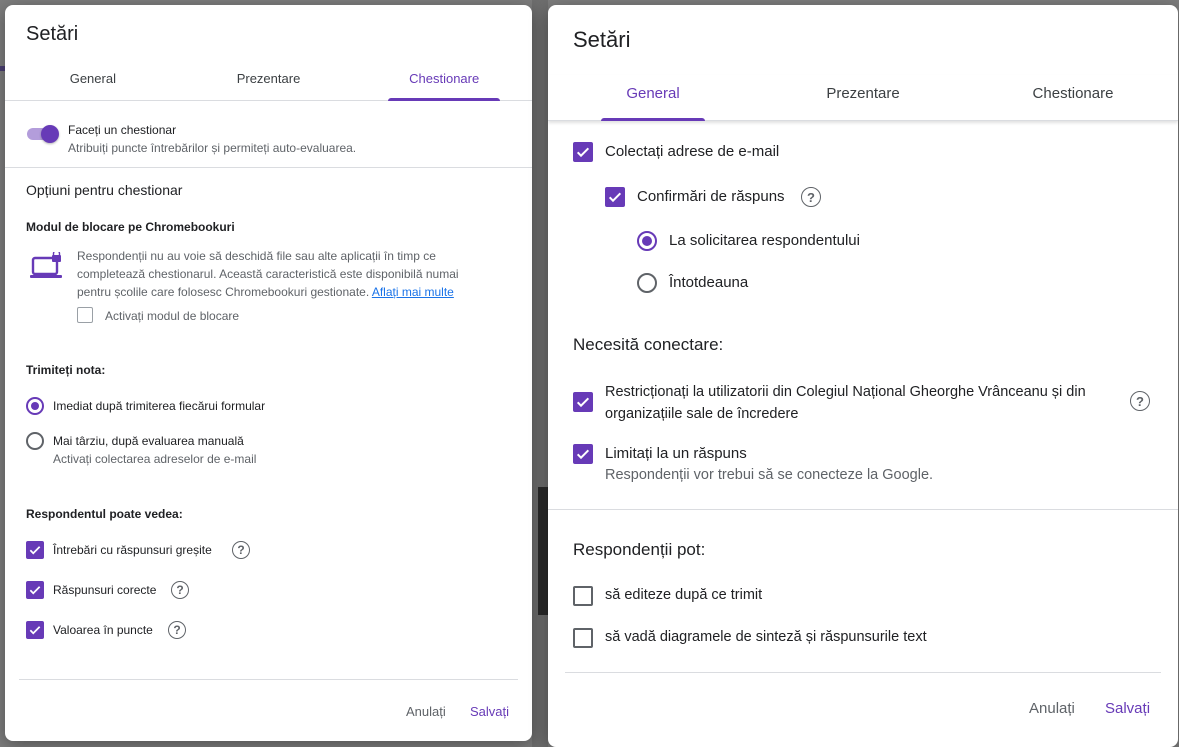  I want to click on release-later-radio, so click(35, 441).